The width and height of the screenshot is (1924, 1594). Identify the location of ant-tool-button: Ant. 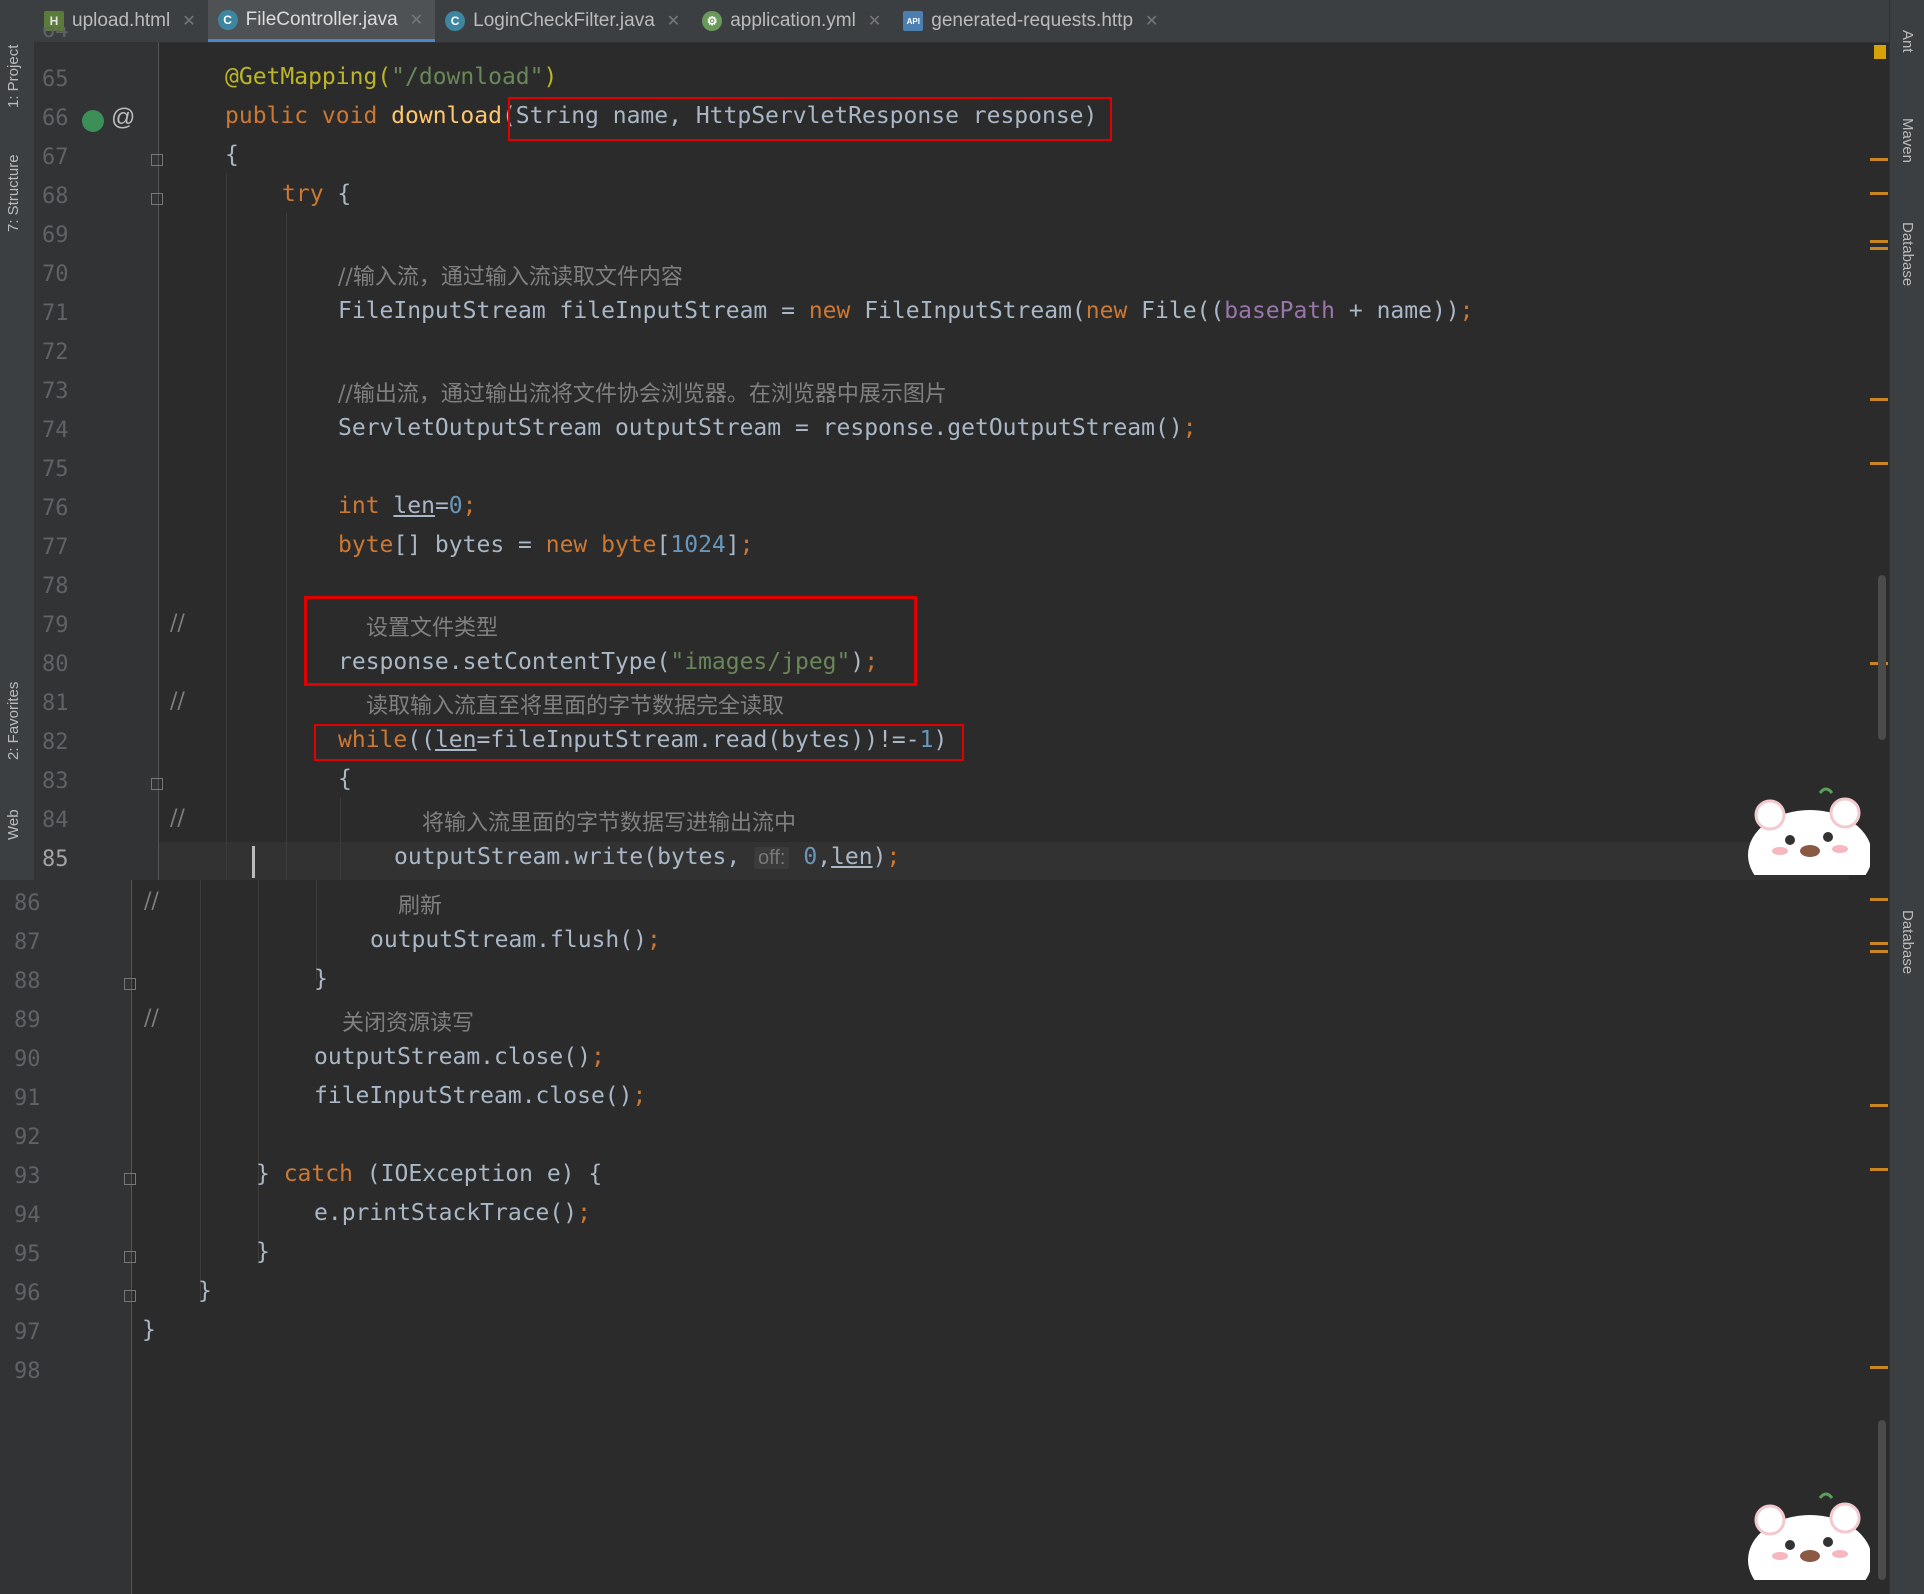
(1907, 41).